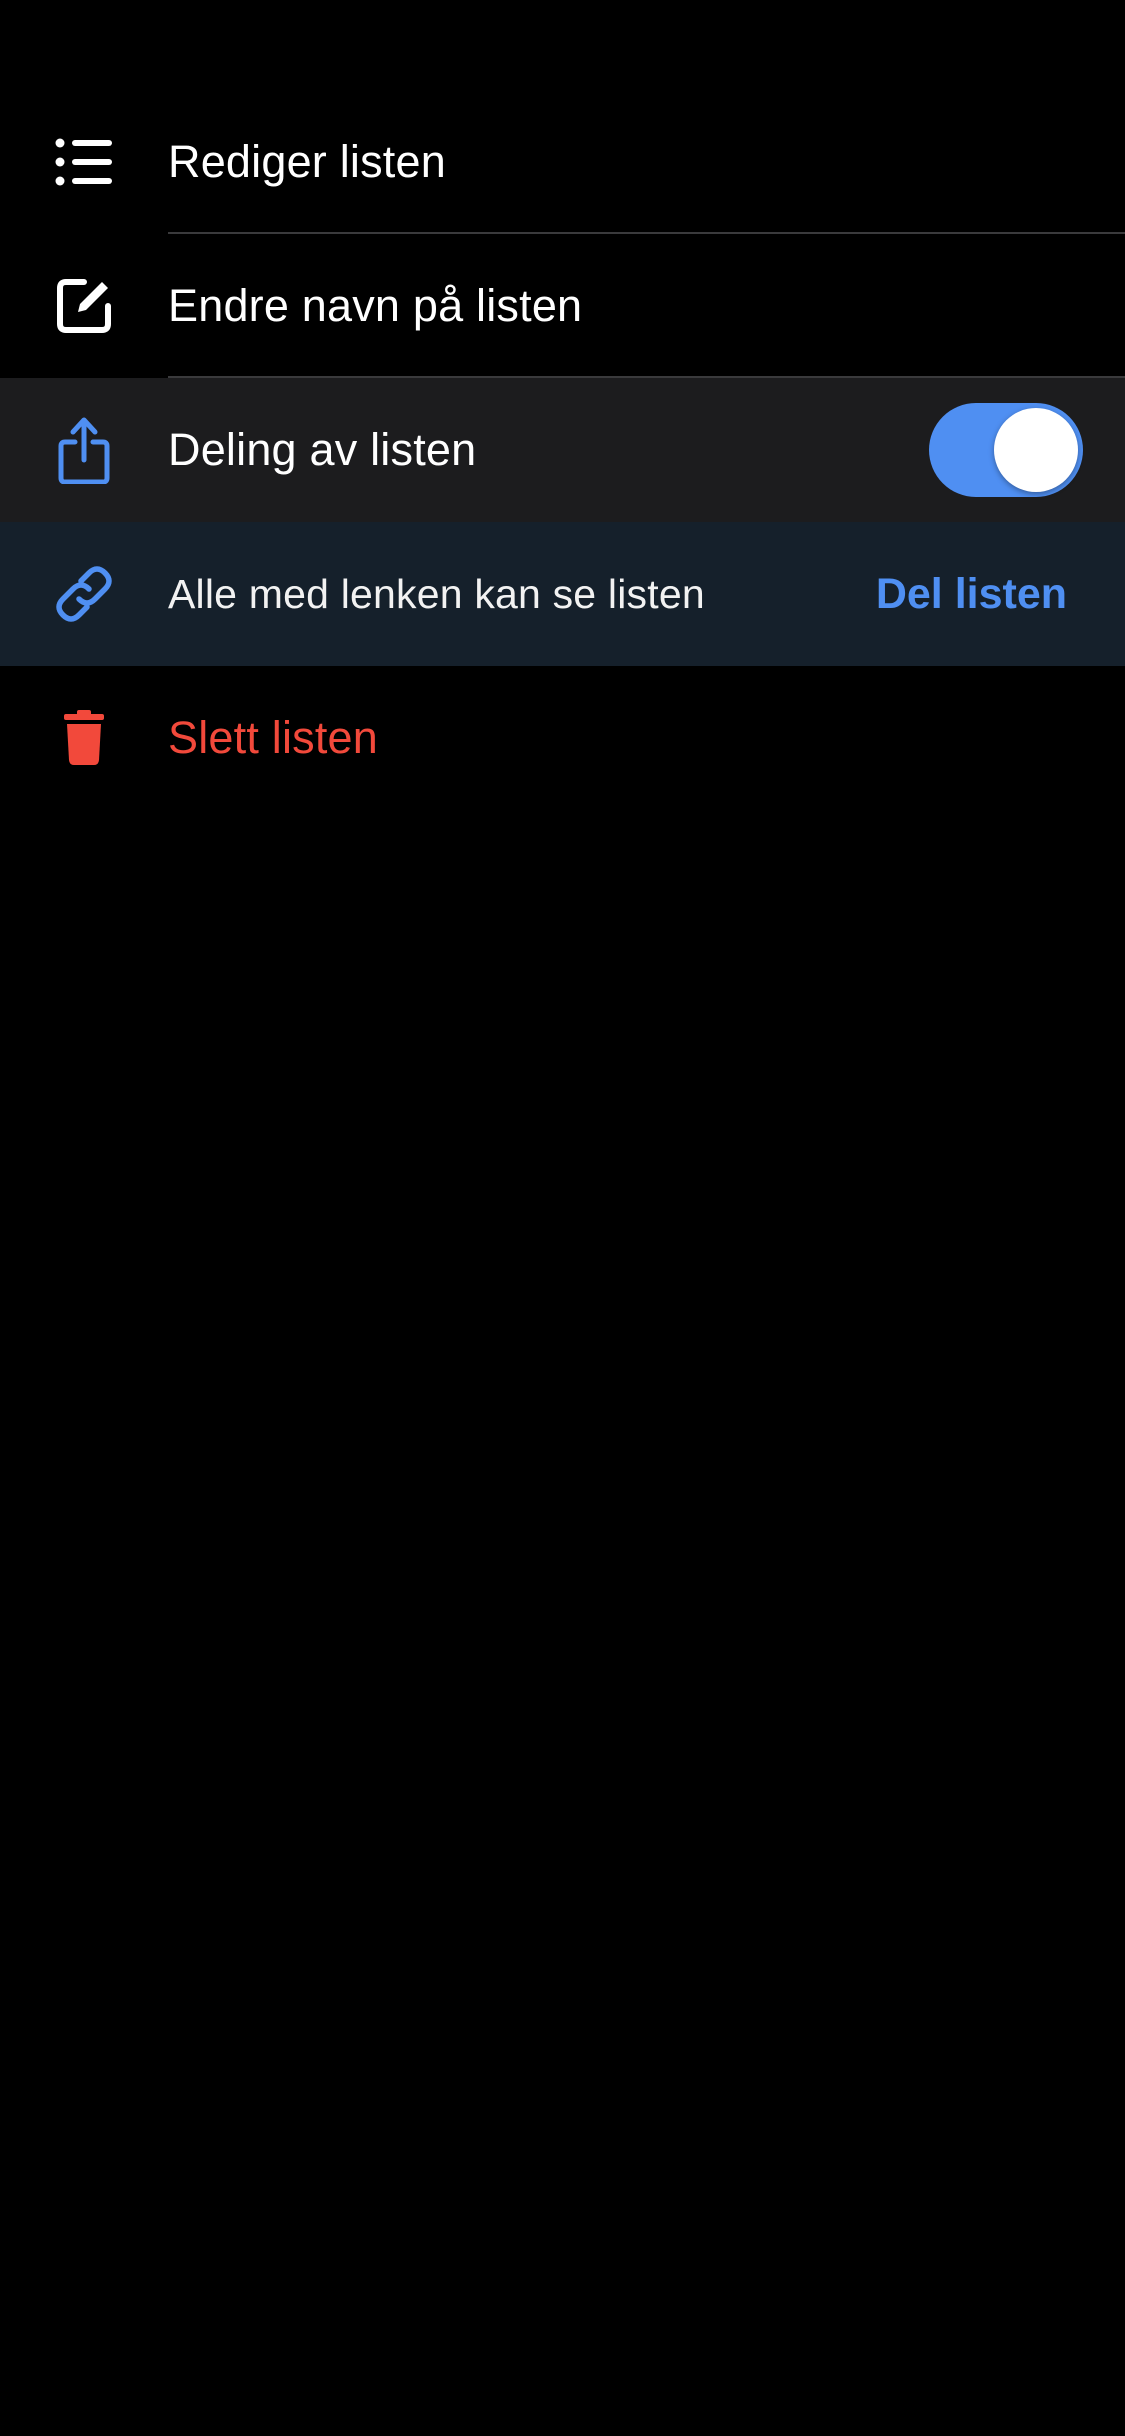 The width and height of the screenshot is (1125, 2436). I want to click on edit-square-icon, so click(84, 306).